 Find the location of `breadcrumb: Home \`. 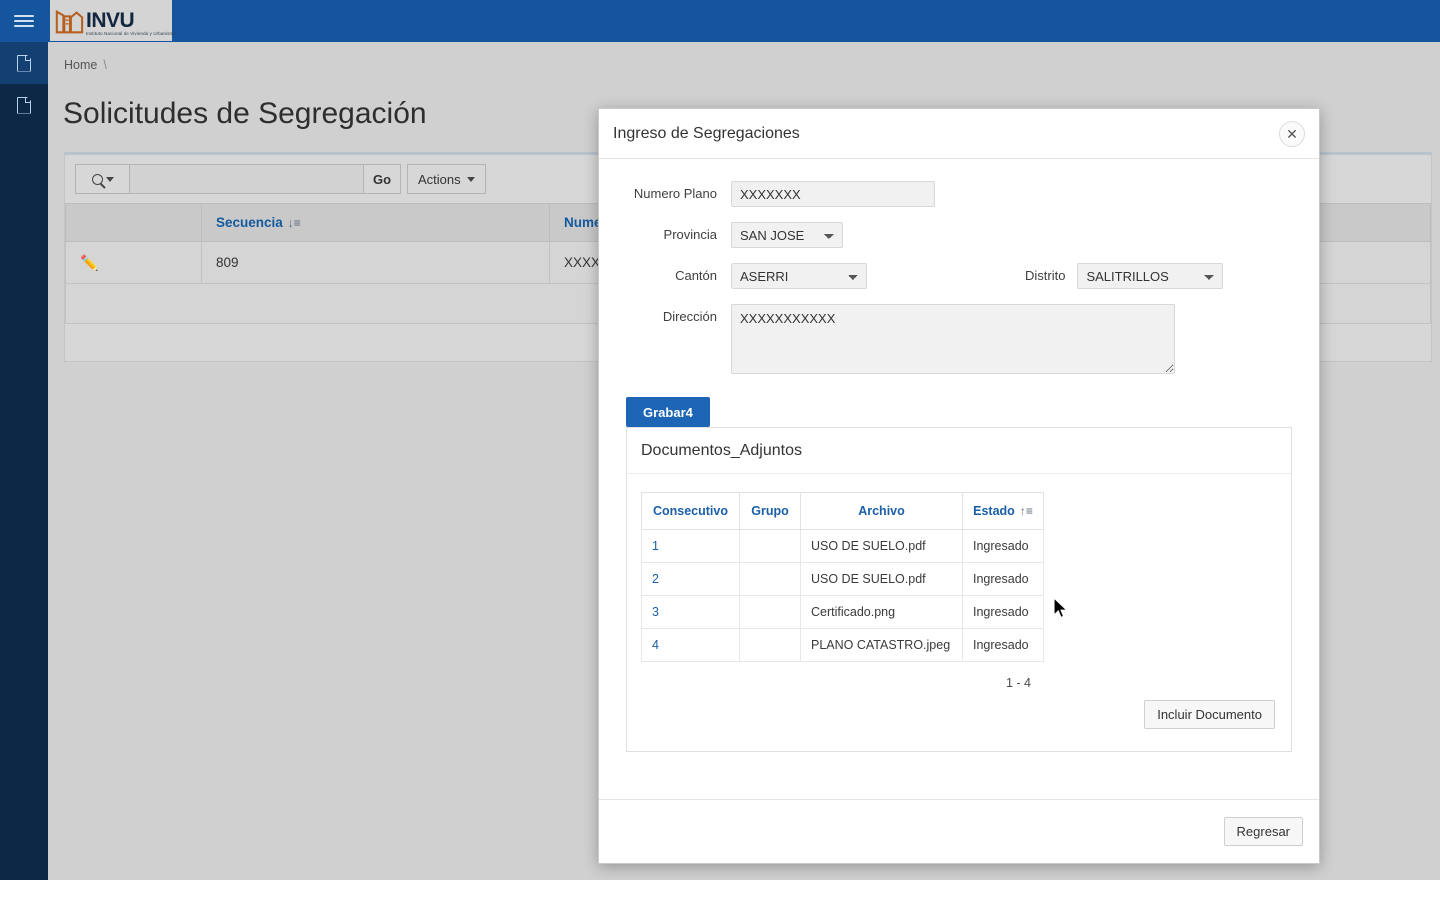

breadcrumb: Home \ is located at coordinates (85, 65).